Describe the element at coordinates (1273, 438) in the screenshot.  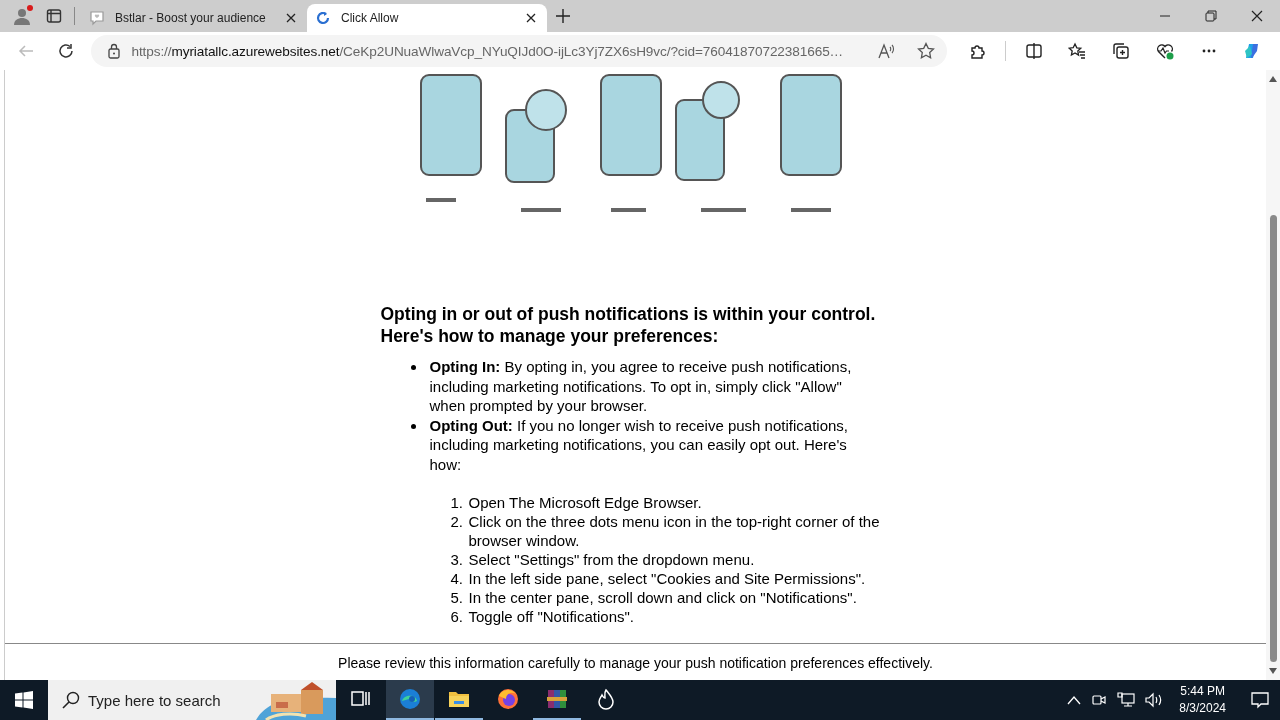
I see `scrollbar-thumb` at that location.